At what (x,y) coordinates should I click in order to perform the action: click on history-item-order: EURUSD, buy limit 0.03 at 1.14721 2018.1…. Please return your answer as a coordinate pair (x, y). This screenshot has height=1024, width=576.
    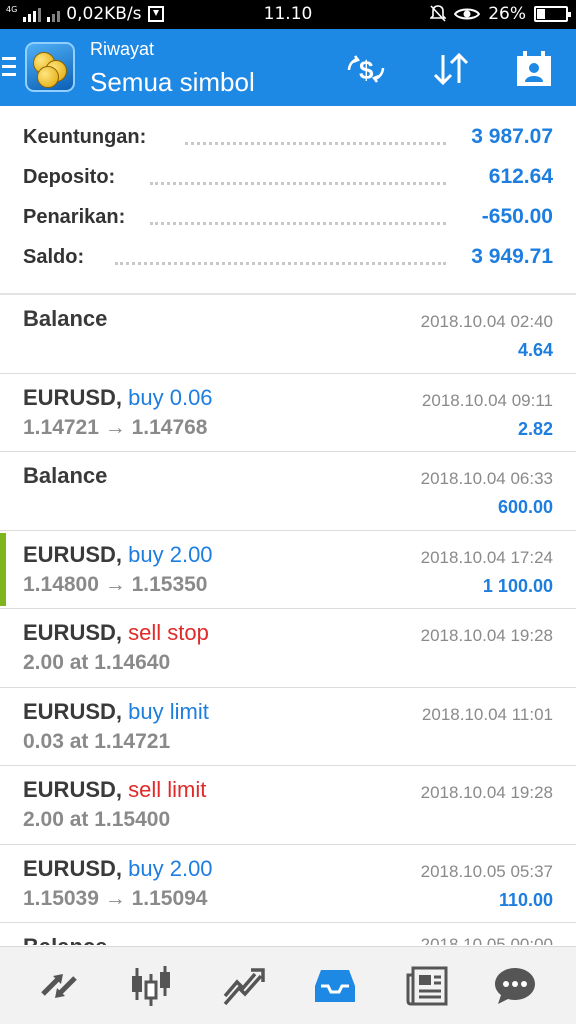
    Looking at the image, I should click on (288, 727).